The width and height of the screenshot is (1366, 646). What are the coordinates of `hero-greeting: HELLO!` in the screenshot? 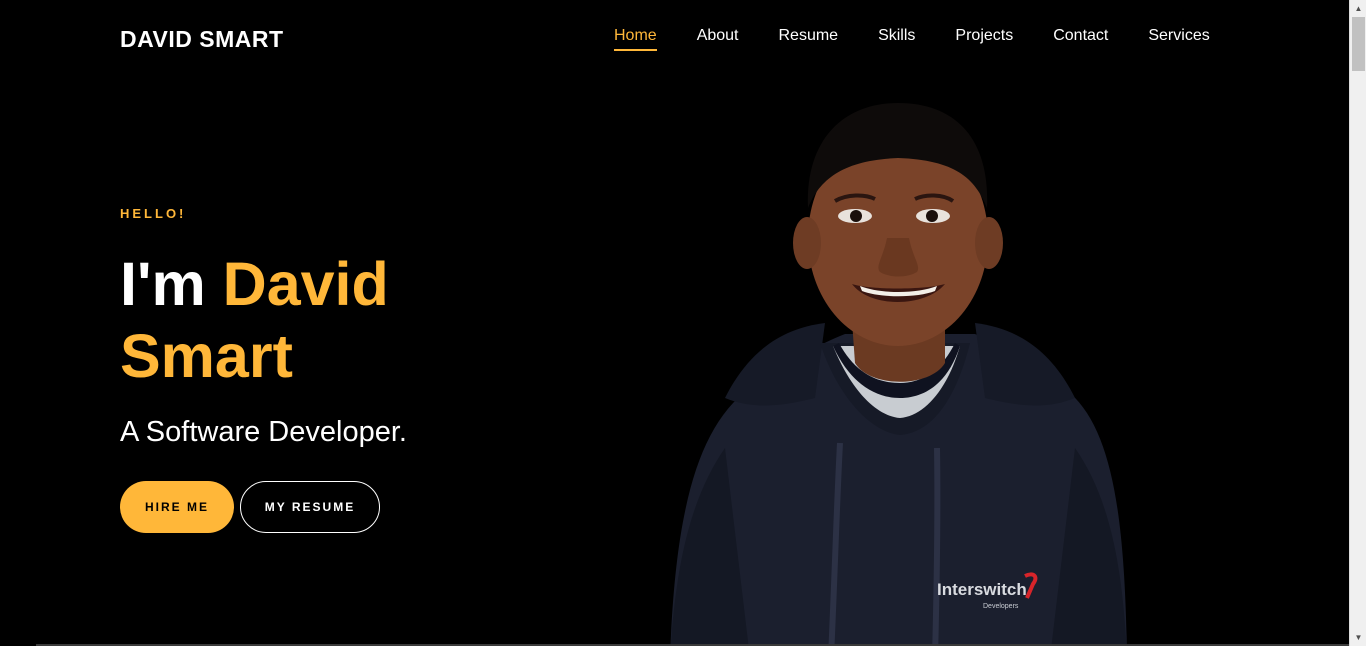 It's located at (153, 213).